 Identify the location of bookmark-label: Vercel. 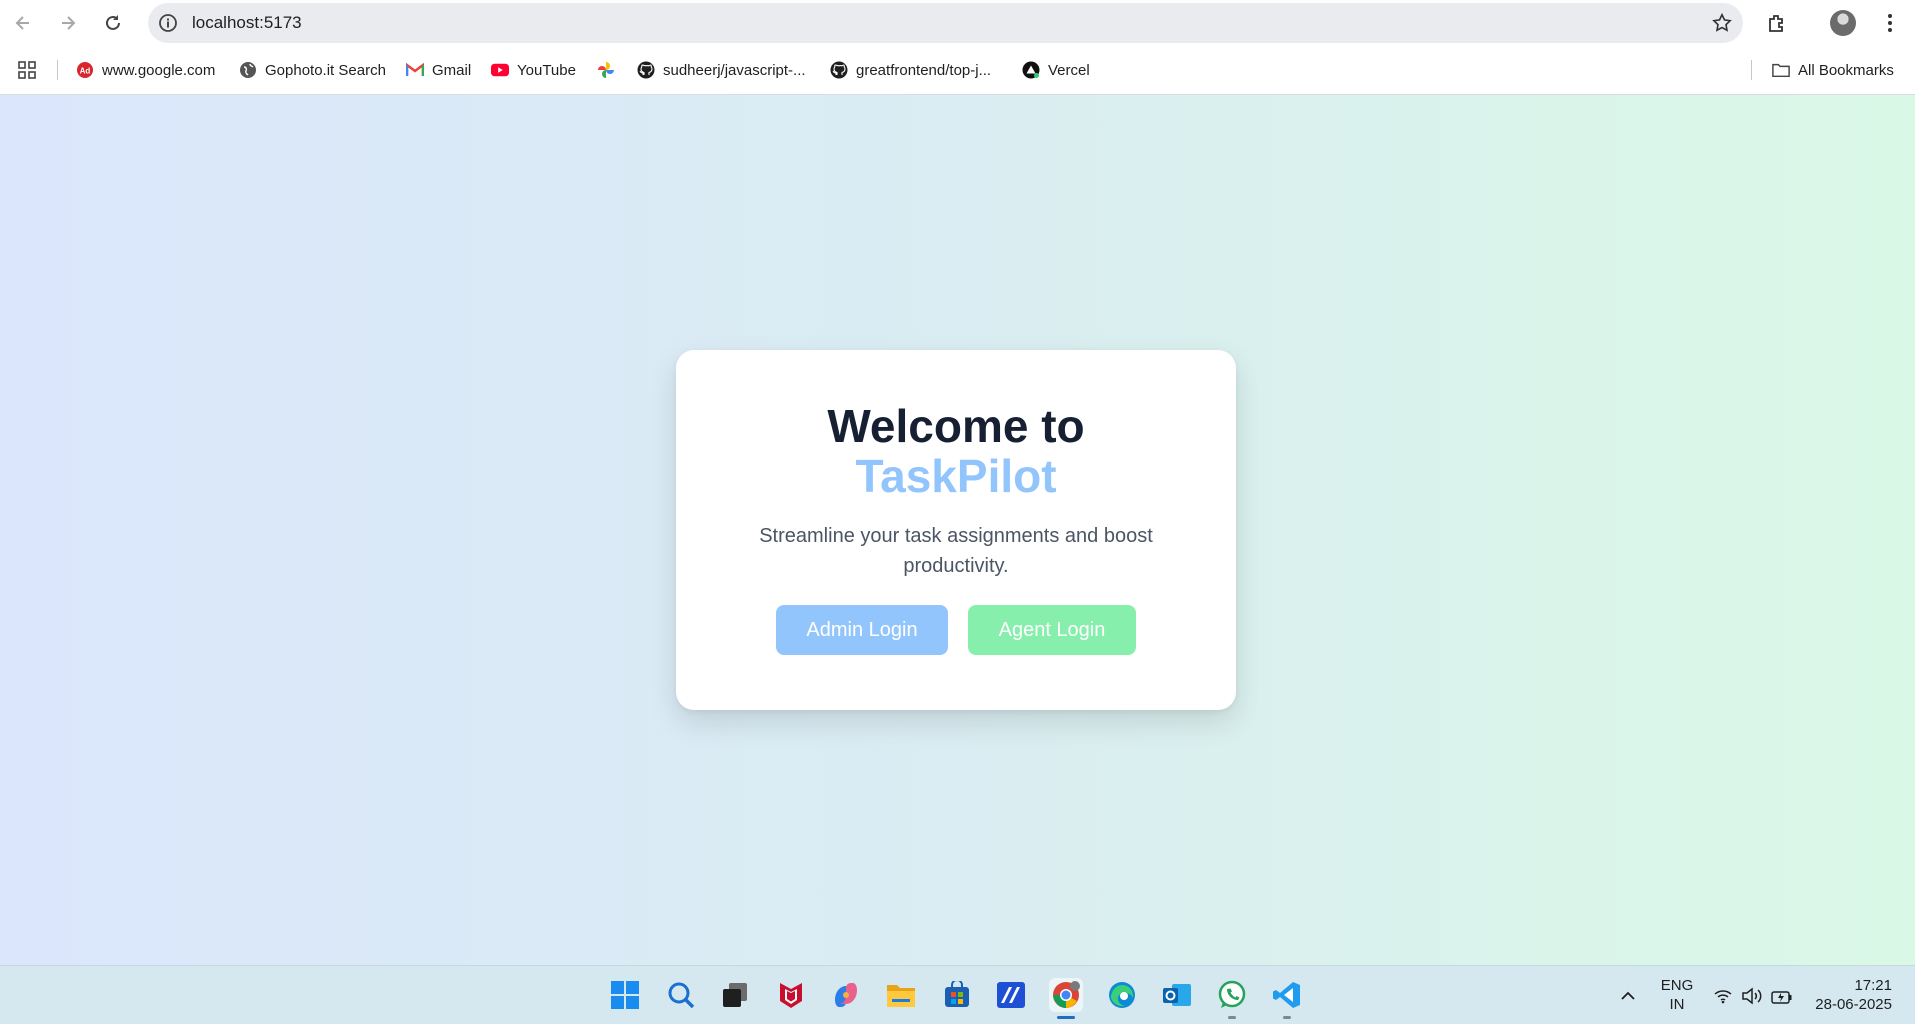
(1069, 70).